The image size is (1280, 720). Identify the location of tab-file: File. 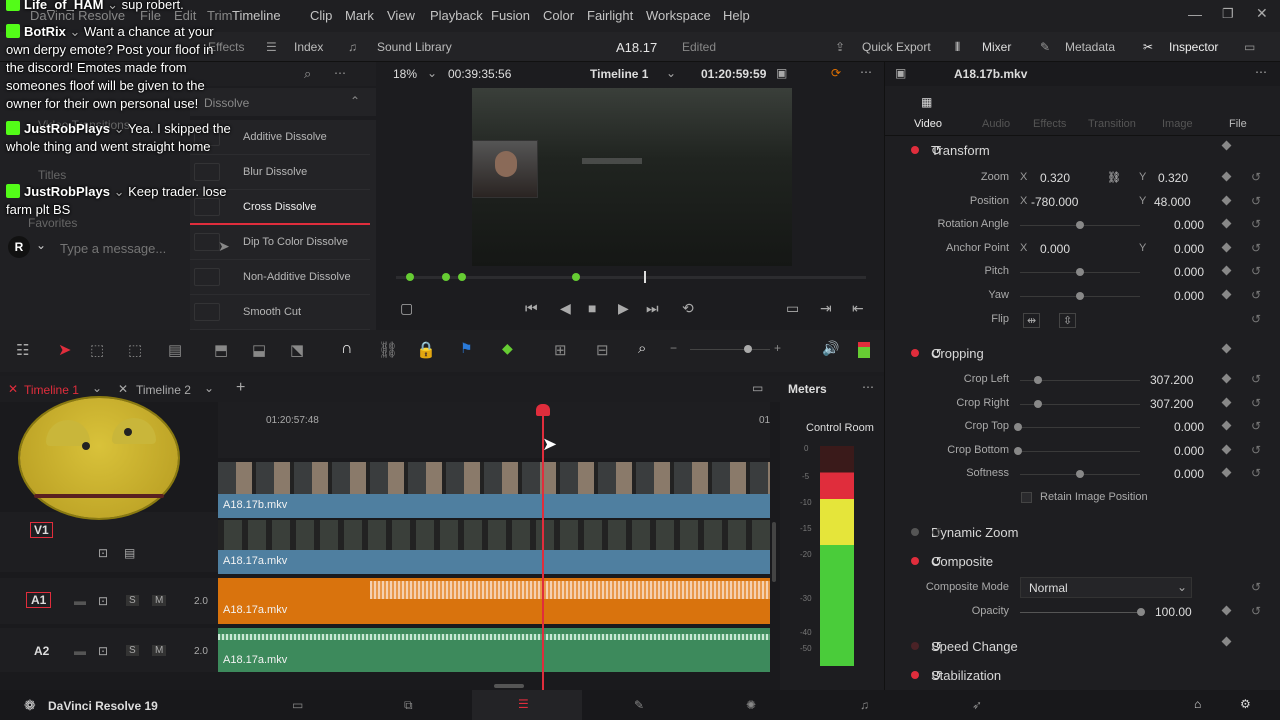
(1238, 124).